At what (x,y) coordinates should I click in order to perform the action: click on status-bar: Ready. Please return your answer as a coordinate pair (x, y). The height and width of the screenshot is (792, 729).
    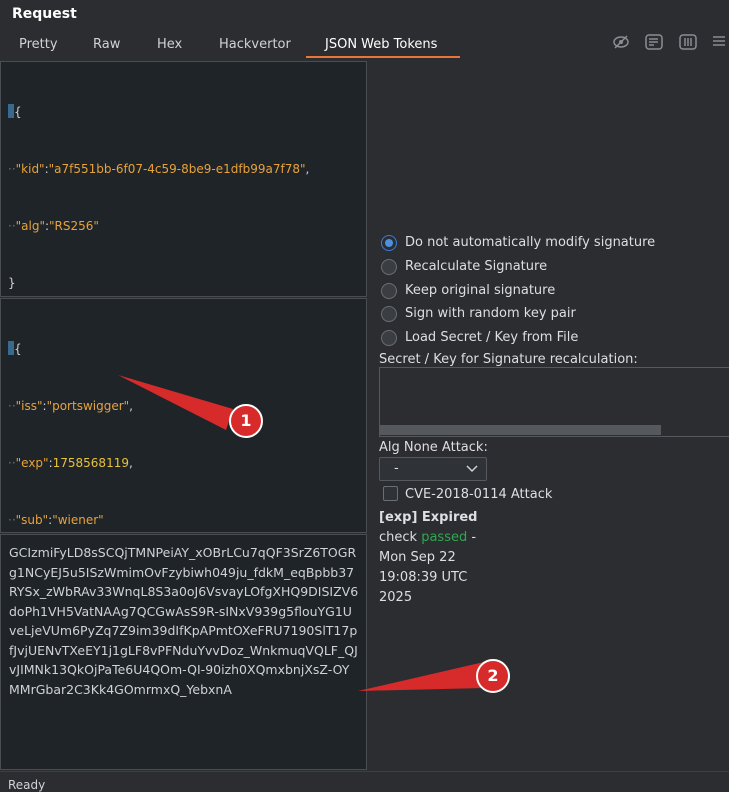
    Looking at the image, I should click on (364, 781).